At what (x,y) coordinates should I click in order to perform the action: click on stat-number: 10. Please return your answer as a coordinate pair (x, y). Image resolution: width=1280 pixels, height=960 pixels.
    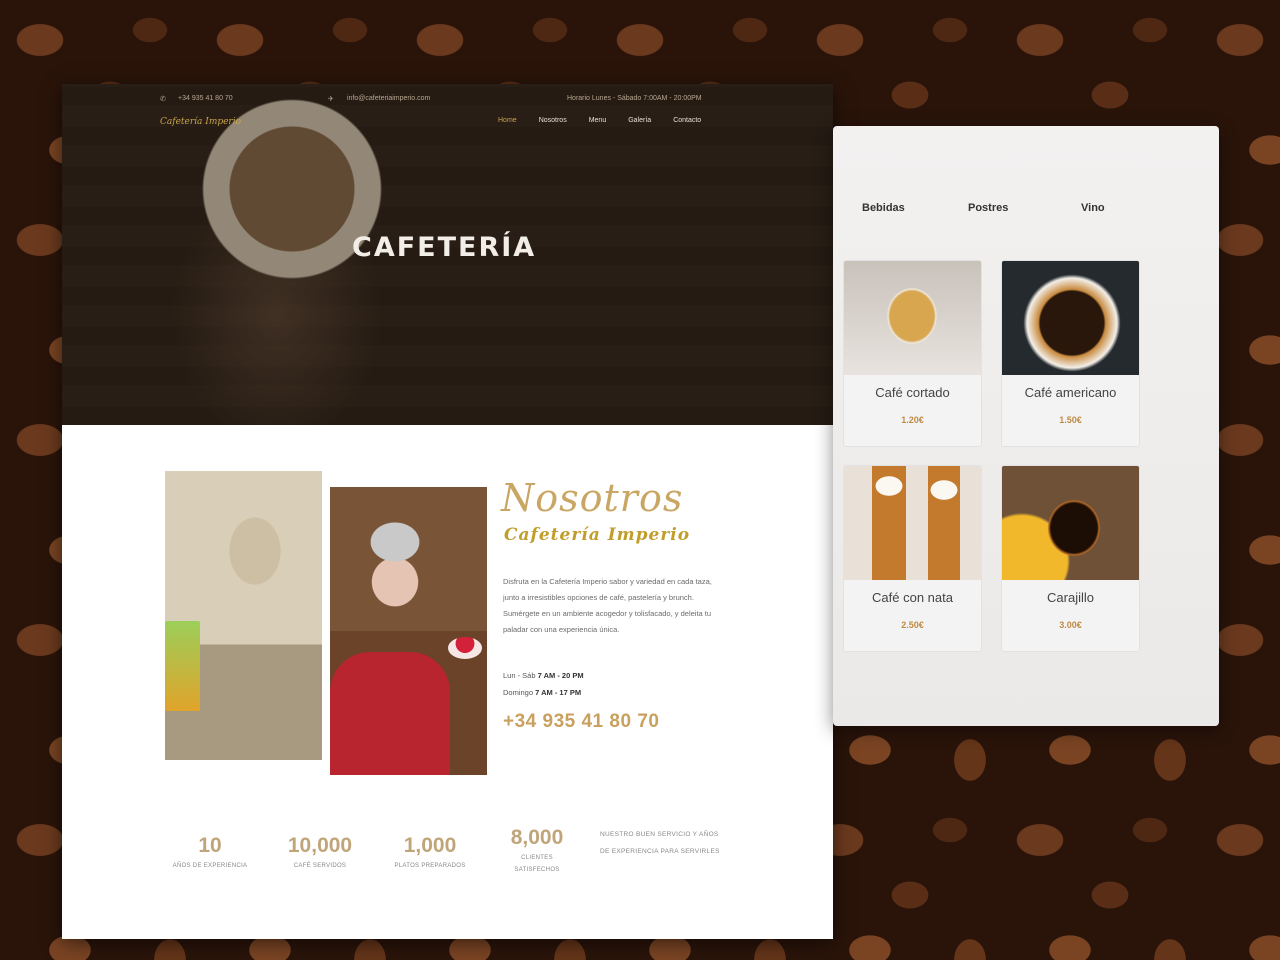
    Looking at the image, I should click on (210, 845).